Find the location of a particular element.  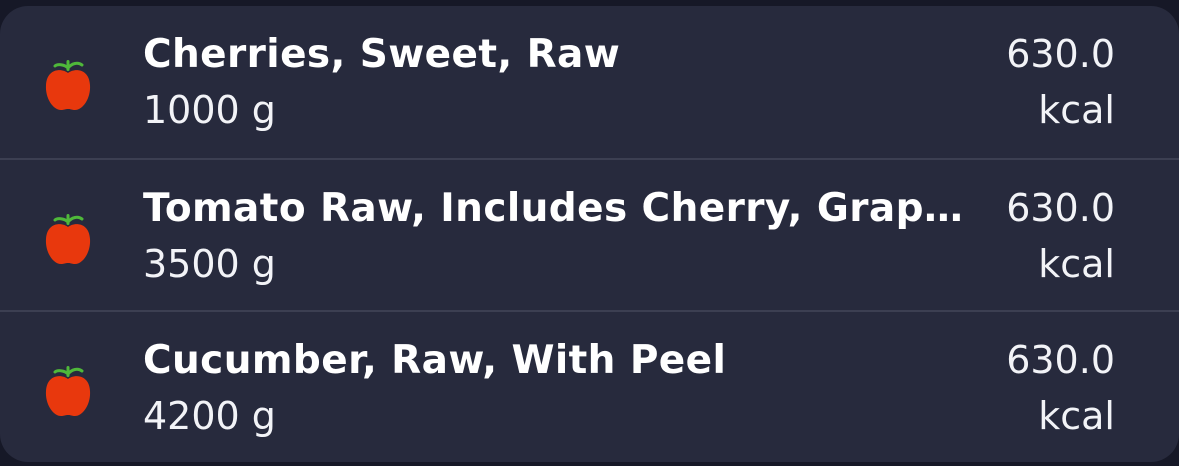

food-quantity: 4200 g is located at coordinates (209, 416).